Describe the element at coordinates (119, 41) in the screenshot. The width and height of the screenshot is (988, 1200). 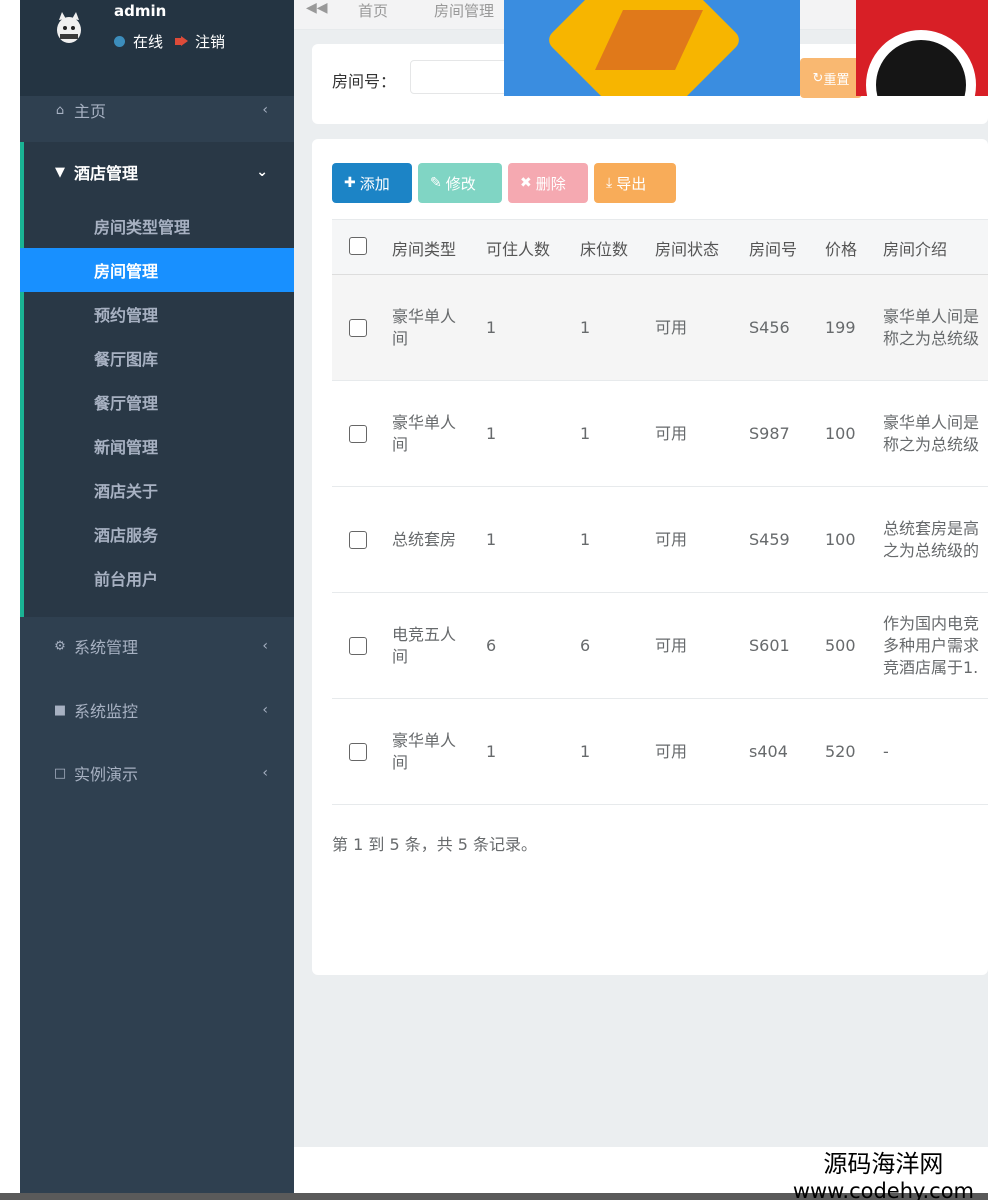
I see `online-dot-icon` at that location.